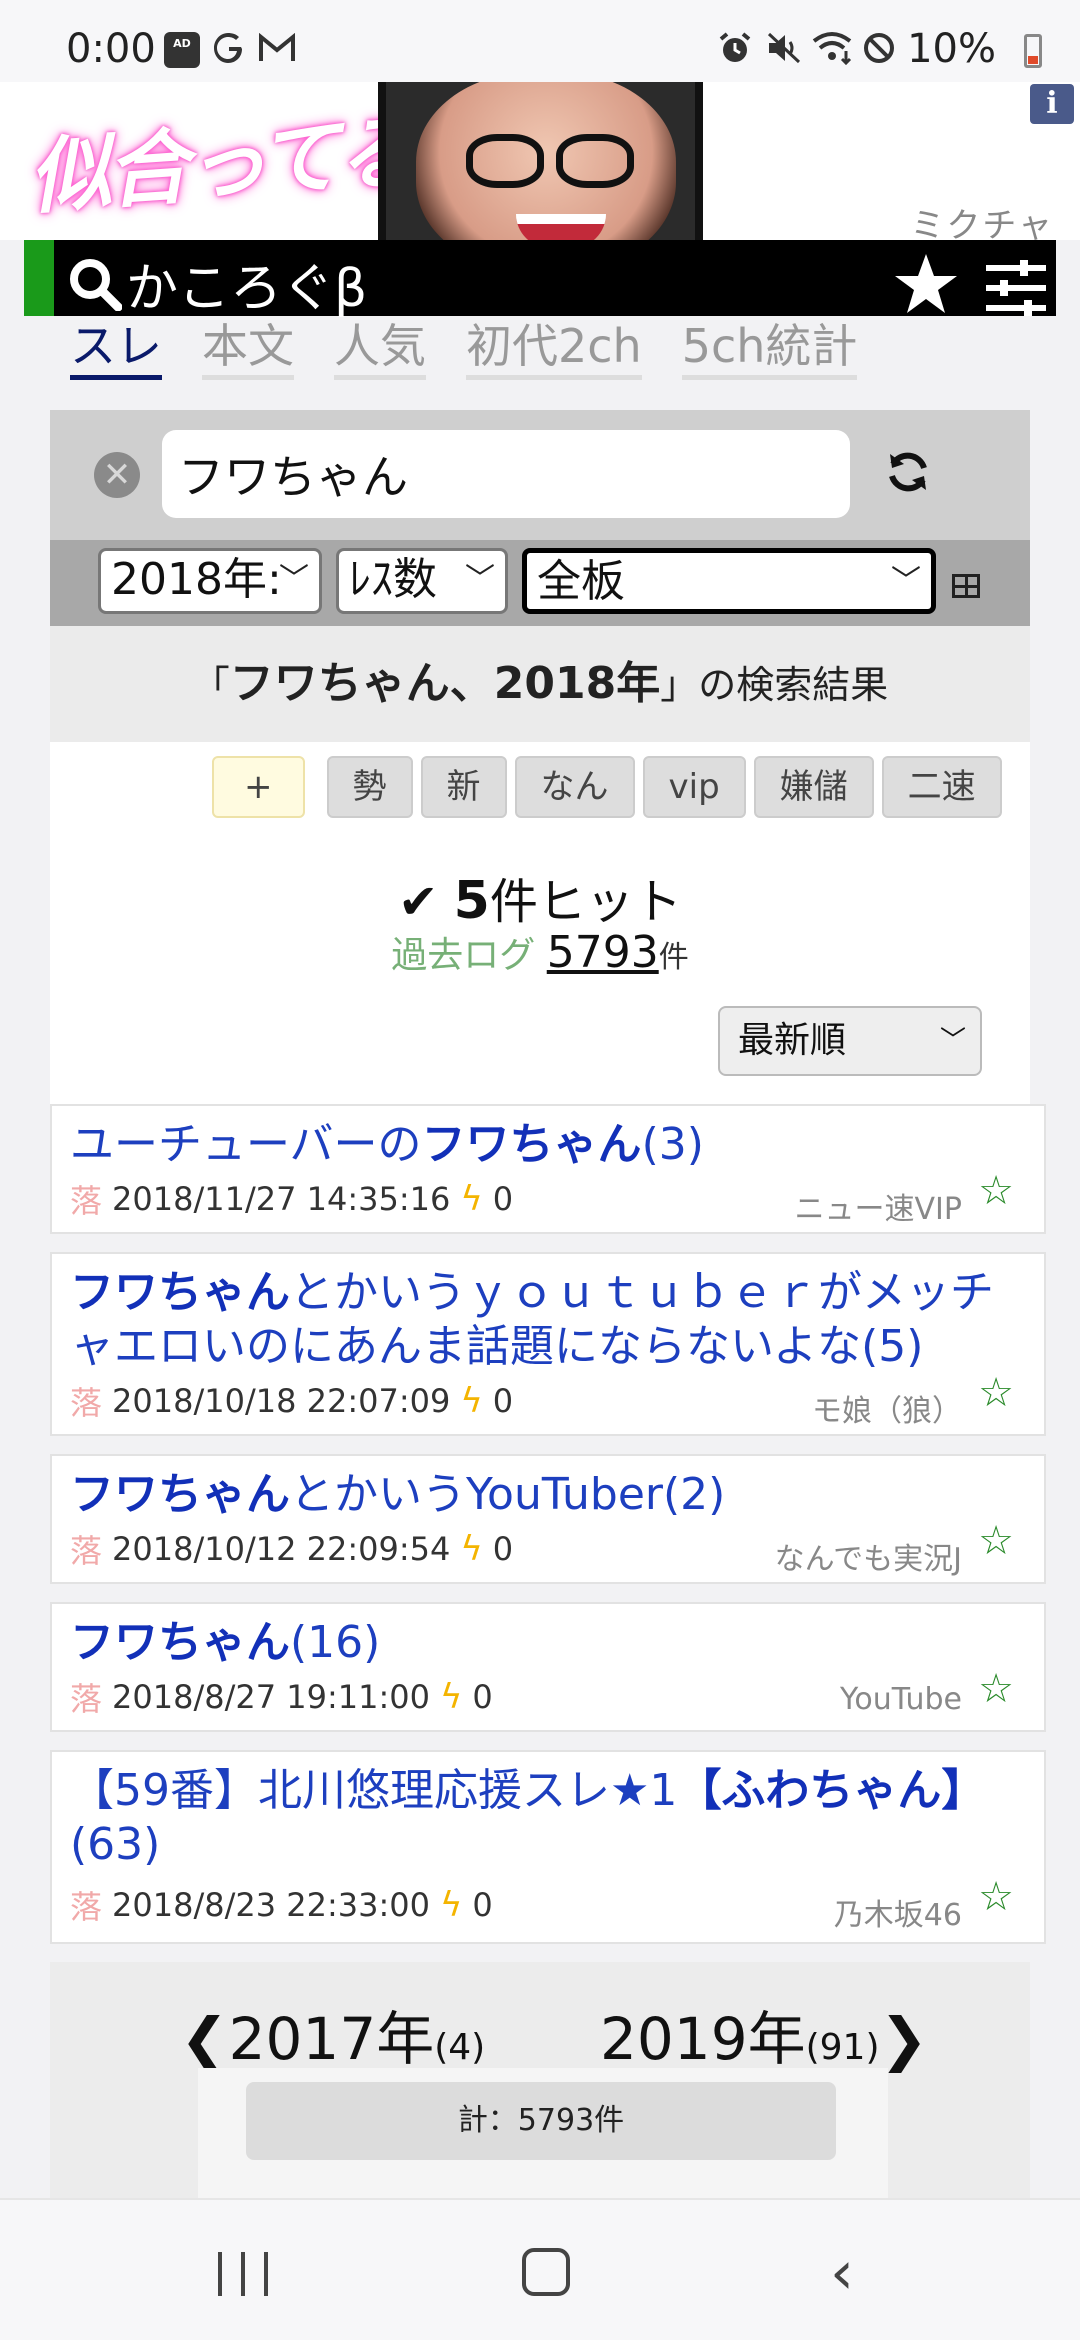 The image size is (1080, 2340). I want to click on tag-button: 二速, so click(941, 787).